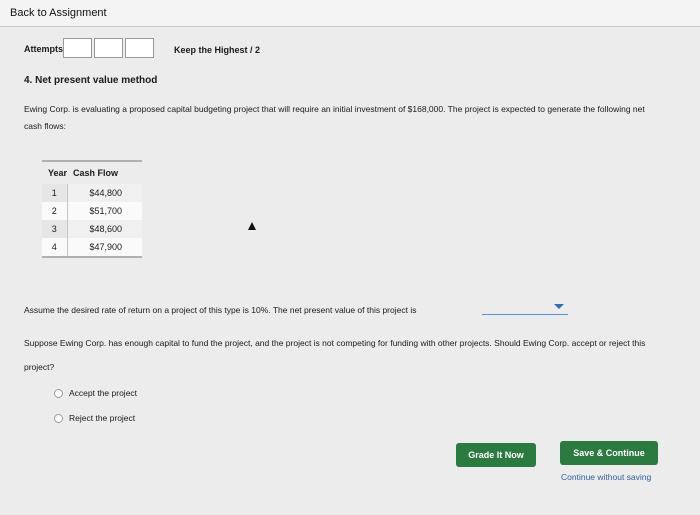 The height and width of the screenshot is (515, 700). I want to click on accept-option-label: Accept the project, so click(103, 393).